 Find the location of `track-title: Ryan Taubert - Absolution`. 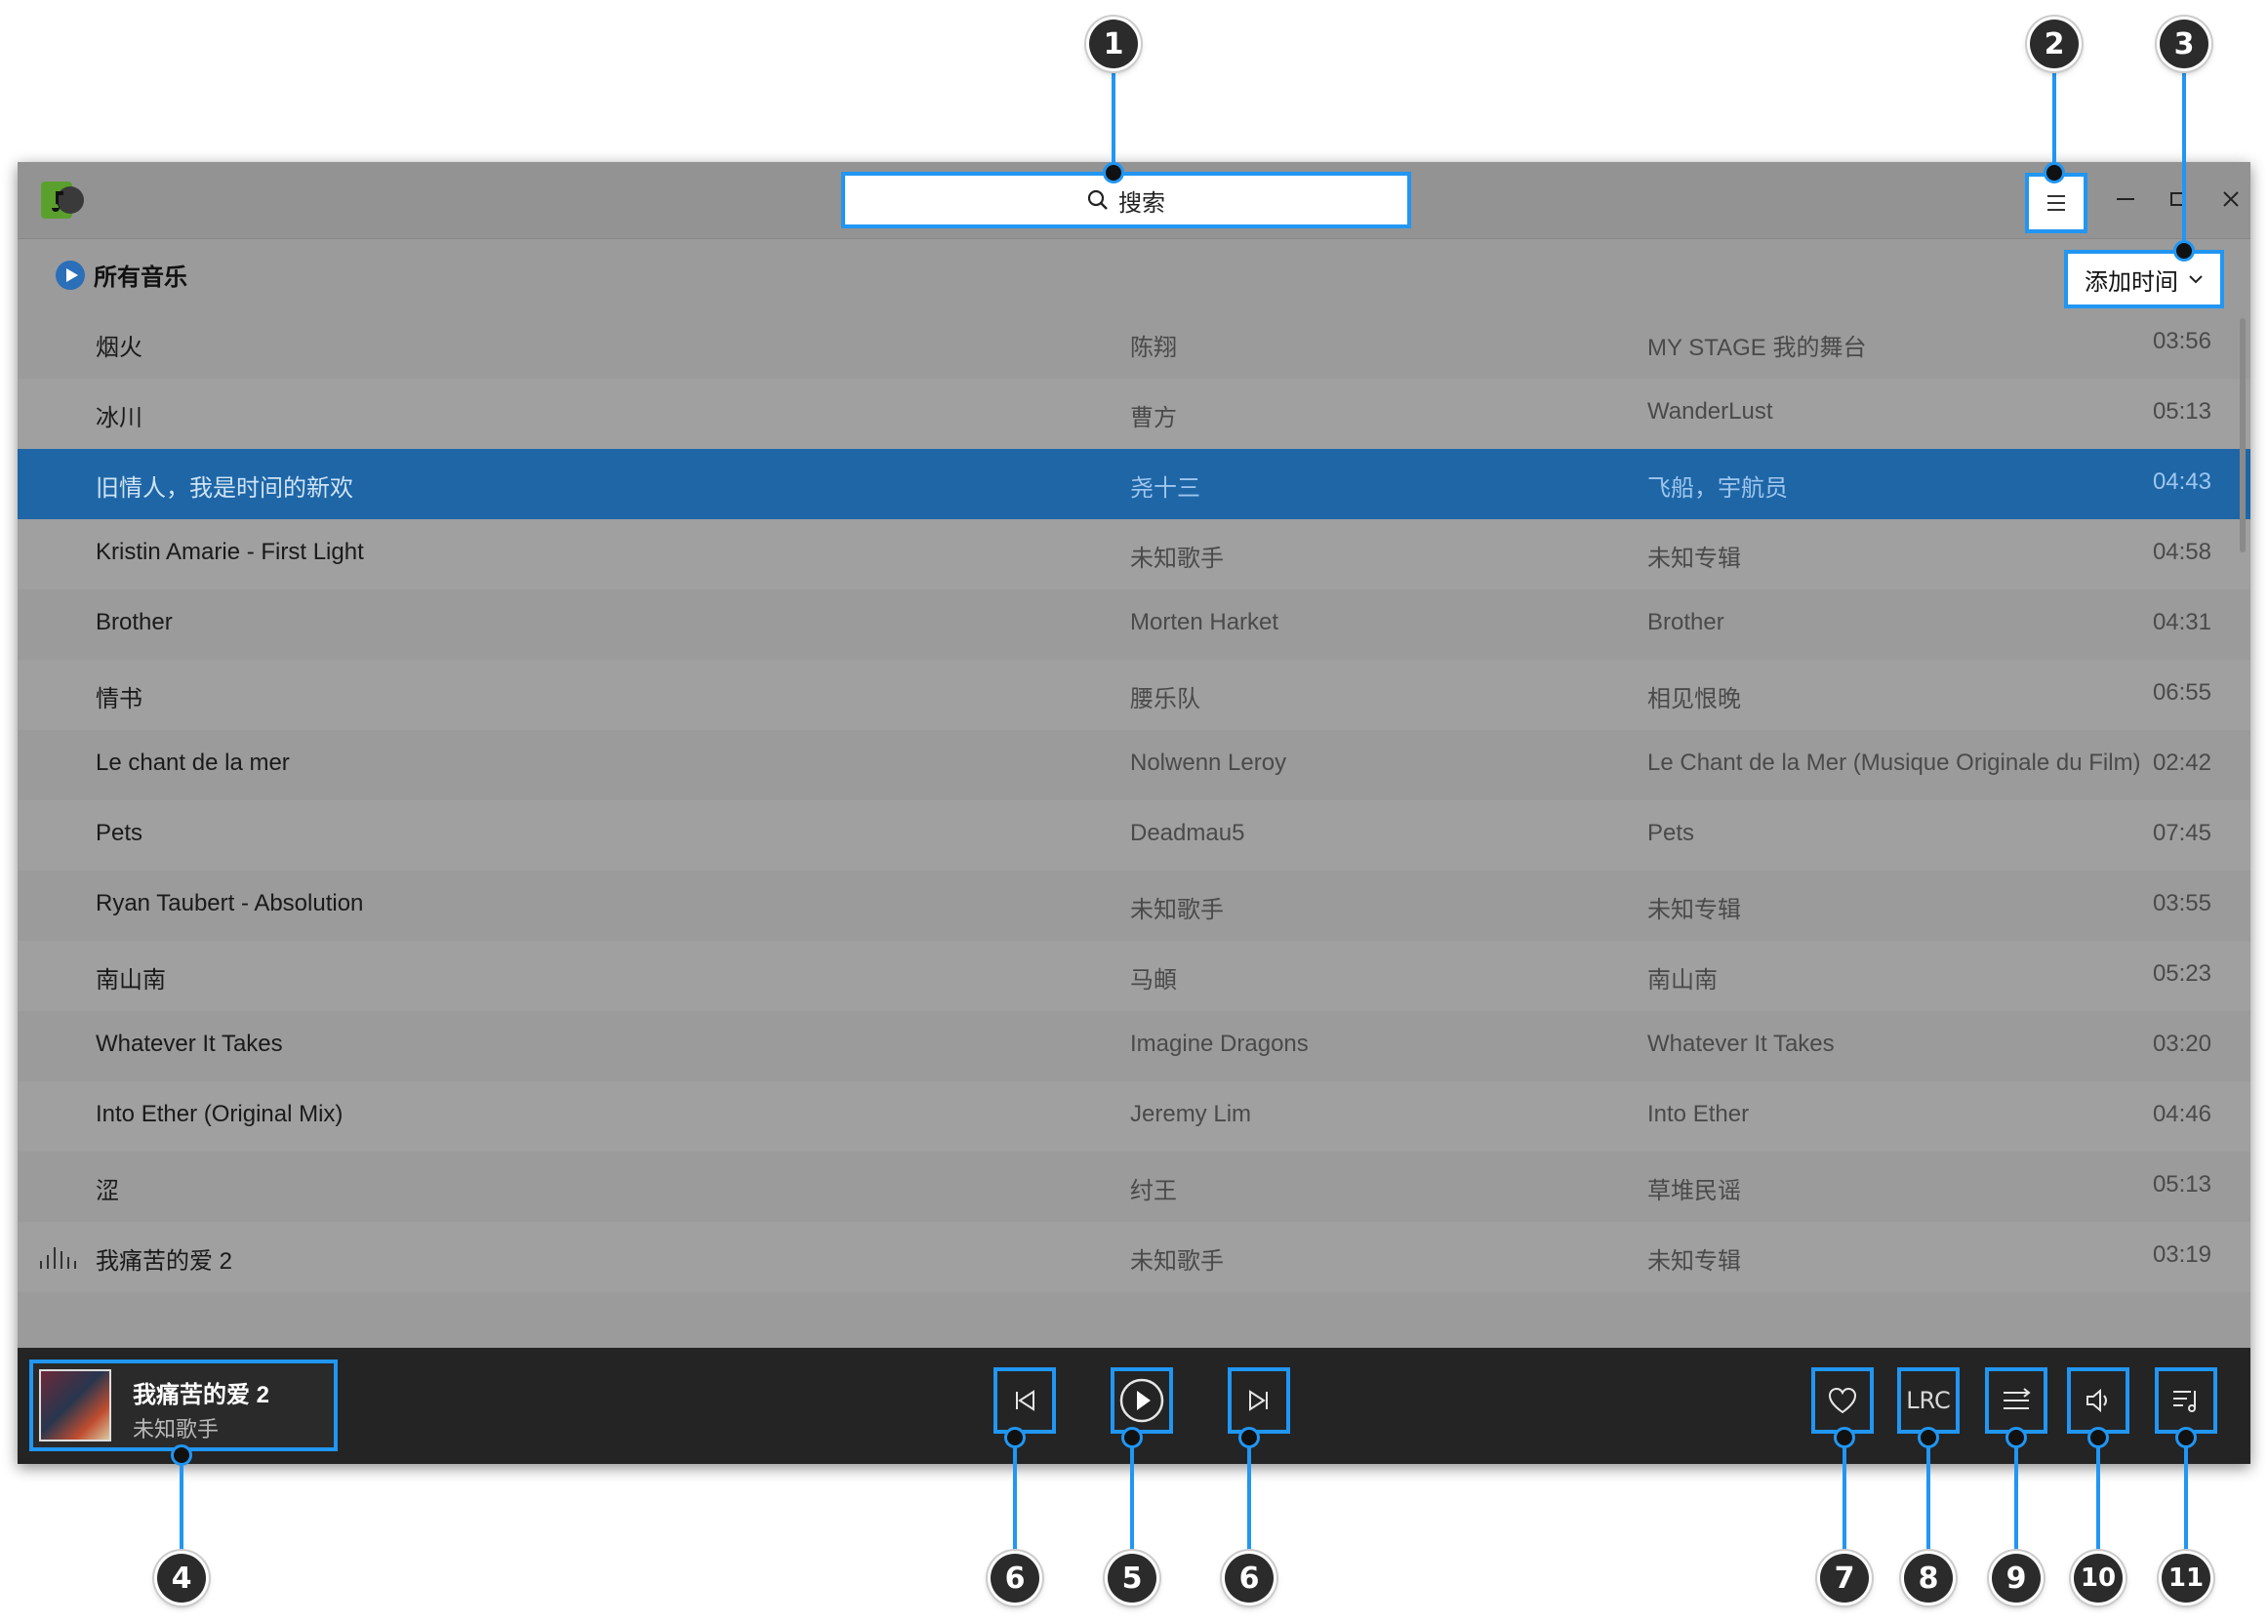

track-title: Ryan Taubert - Absolution is located at coordinates (230, 903).